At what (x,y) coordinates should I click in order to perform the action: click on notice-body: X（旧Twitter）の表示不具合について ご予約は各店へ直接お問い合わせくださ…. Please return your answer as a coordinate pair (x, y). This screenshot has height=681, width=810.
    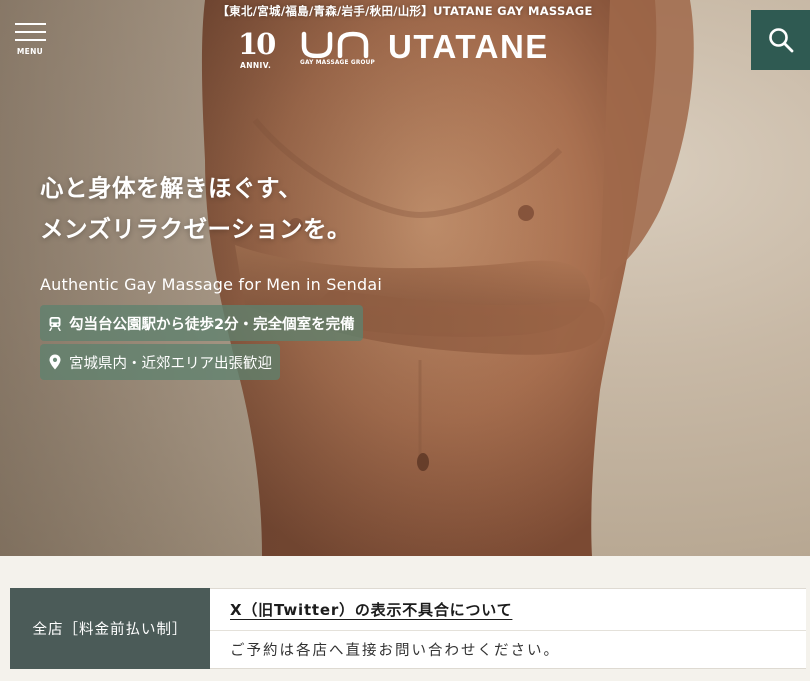
    Looking at the image, I should click on (508, 628).